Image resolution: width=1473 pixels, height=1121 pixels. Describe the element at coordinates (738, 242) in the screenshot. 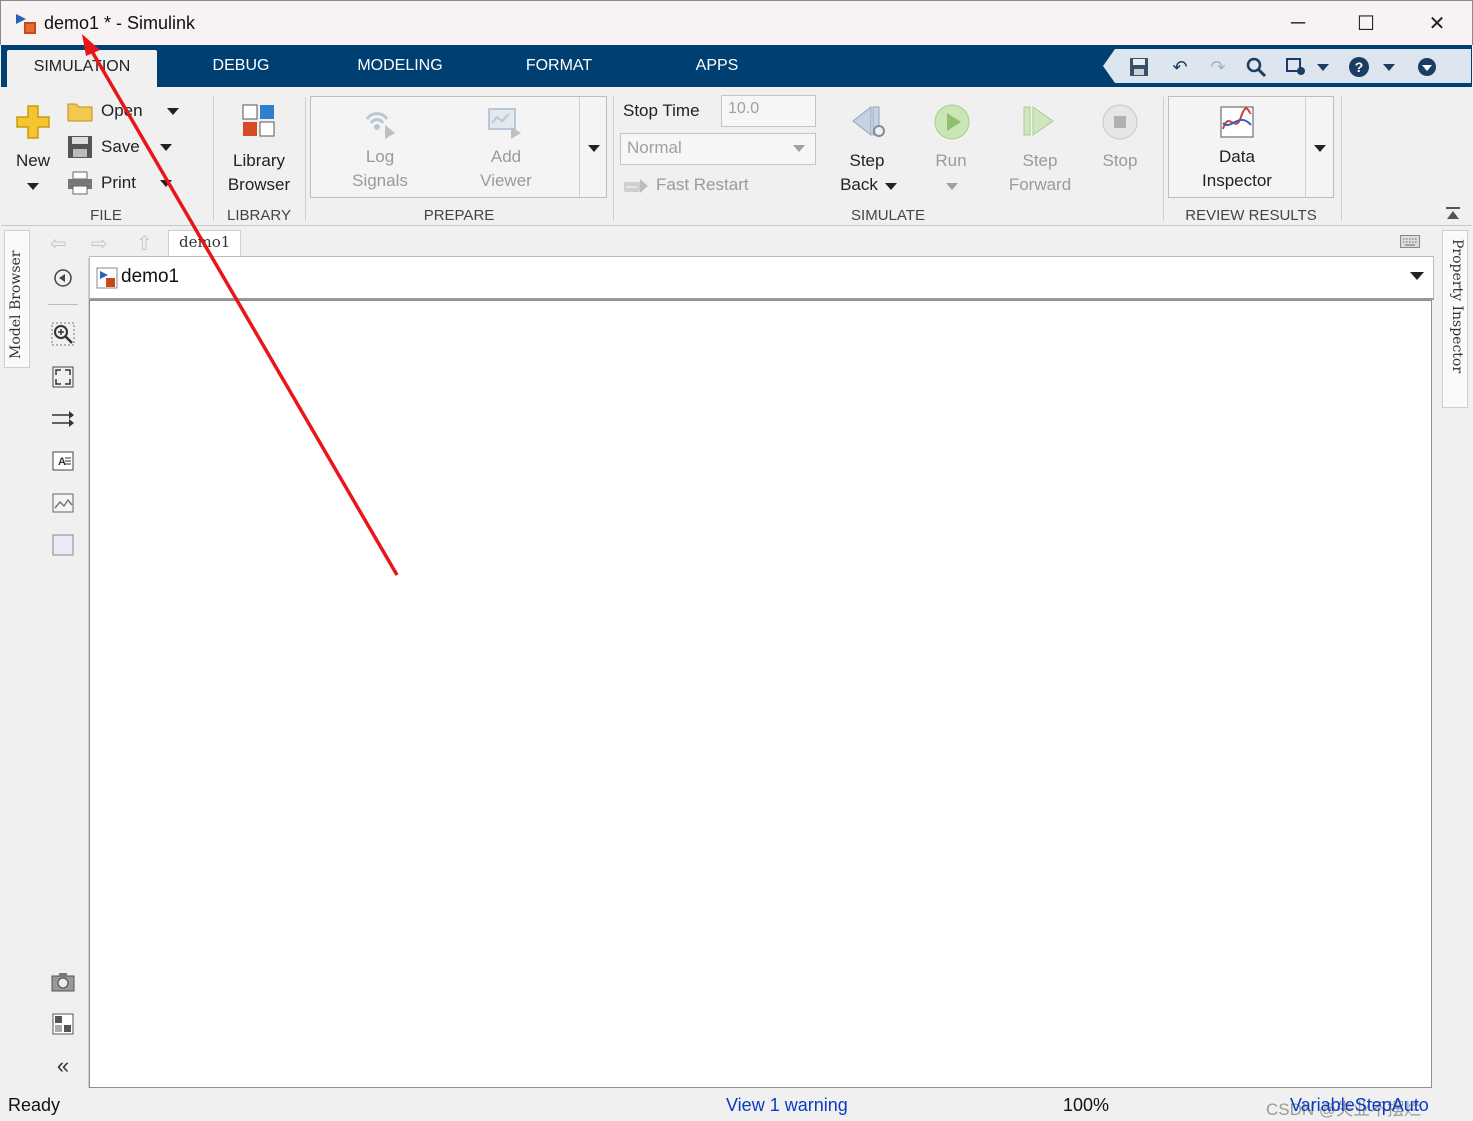

I see `explorer-nav-bar: ⇦ ⇨ ⇧ demo1` at that location.